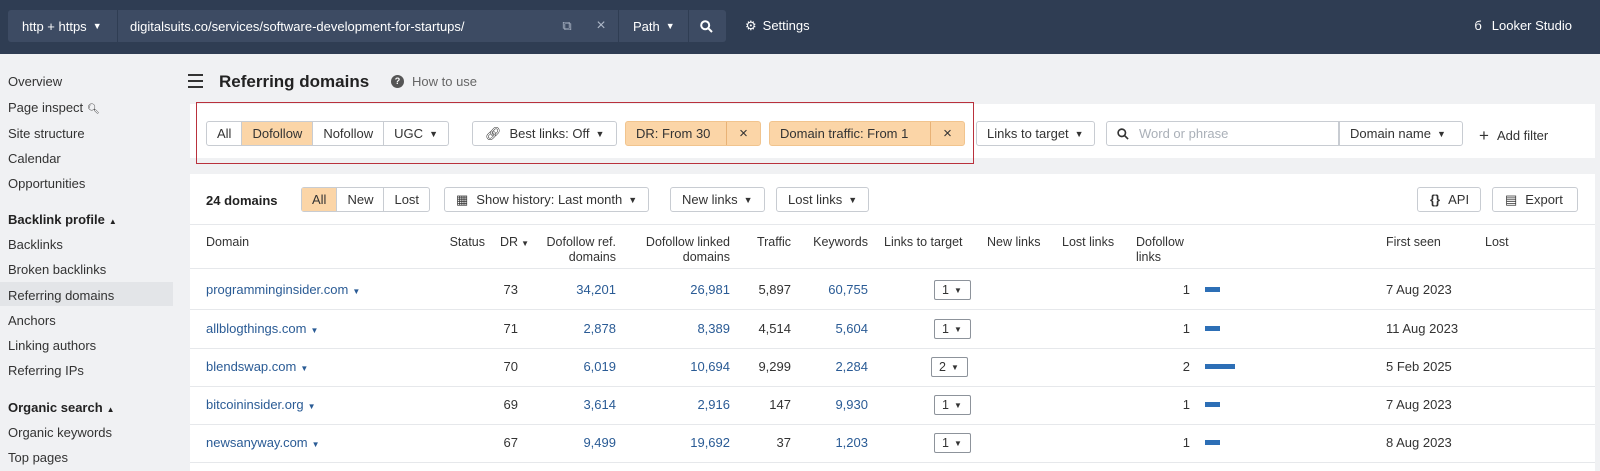 The height and width of the screenshot is (471, 1600). I want to click on settings-label: Settings, so click(786, 25).